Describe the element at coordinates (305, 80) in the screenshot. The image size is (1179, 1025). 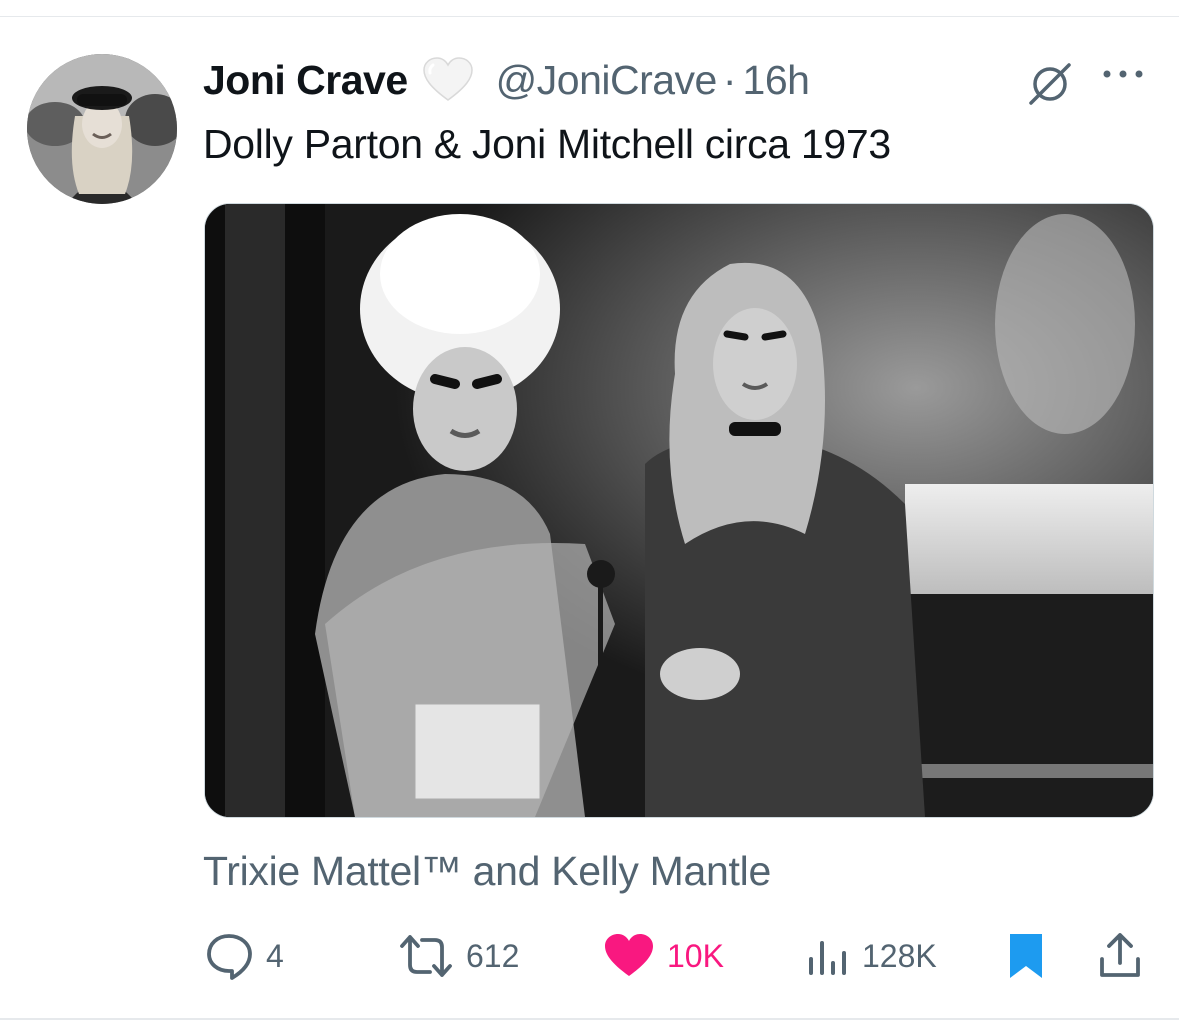
I see `author-name: Joni Crave` at that location.